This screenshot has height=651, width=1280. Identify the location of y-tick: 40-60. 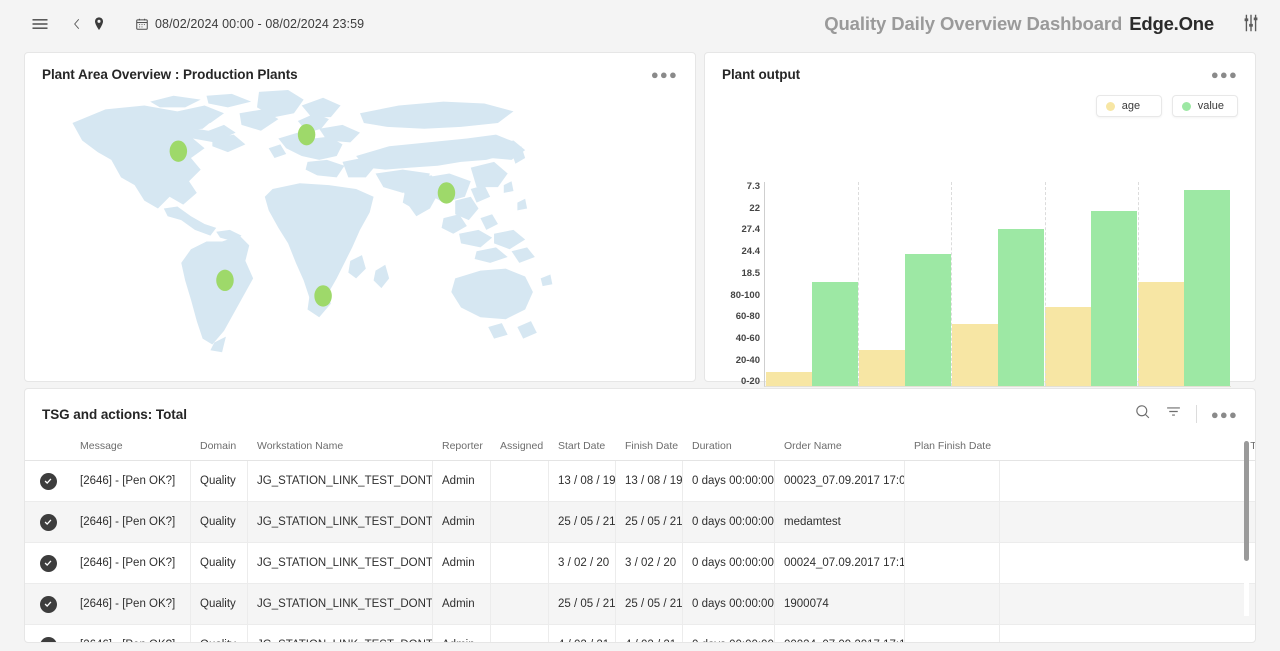
(747, 339).